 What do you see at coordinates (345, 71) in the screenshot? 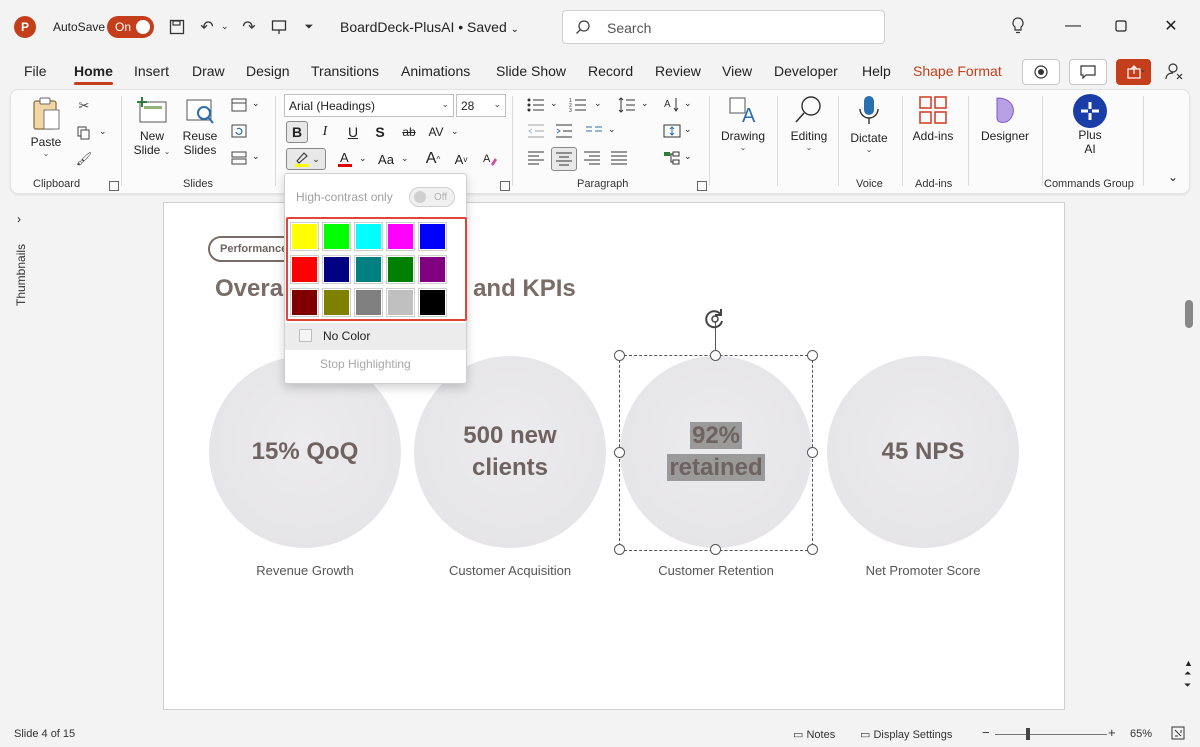
I see `tab-transitions: Transitions` at bounding box center [345, 71].